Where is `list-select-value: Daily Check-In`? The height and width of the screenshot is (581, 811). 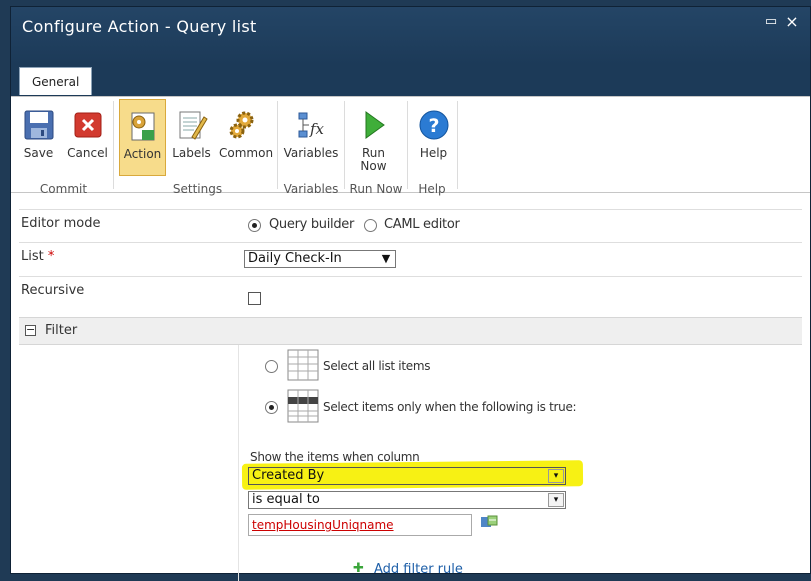
list-select-value: Daily Check-In is located at coordinates (295, 258).